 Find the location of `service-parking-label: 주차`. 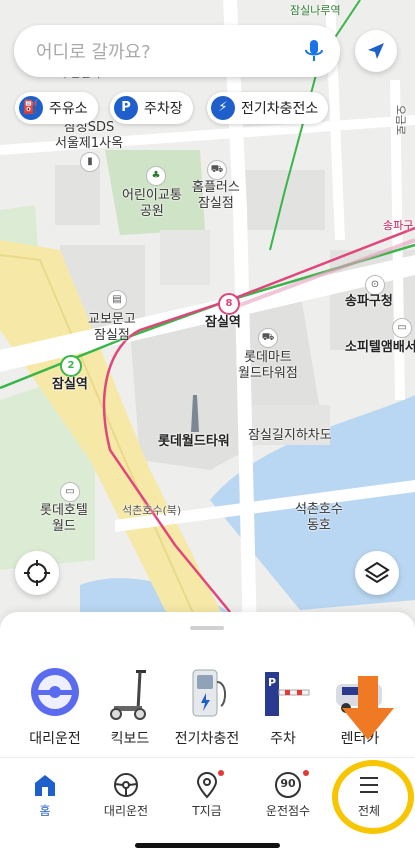

service-parking-label: 주차 is located at coordinates (283, 739).